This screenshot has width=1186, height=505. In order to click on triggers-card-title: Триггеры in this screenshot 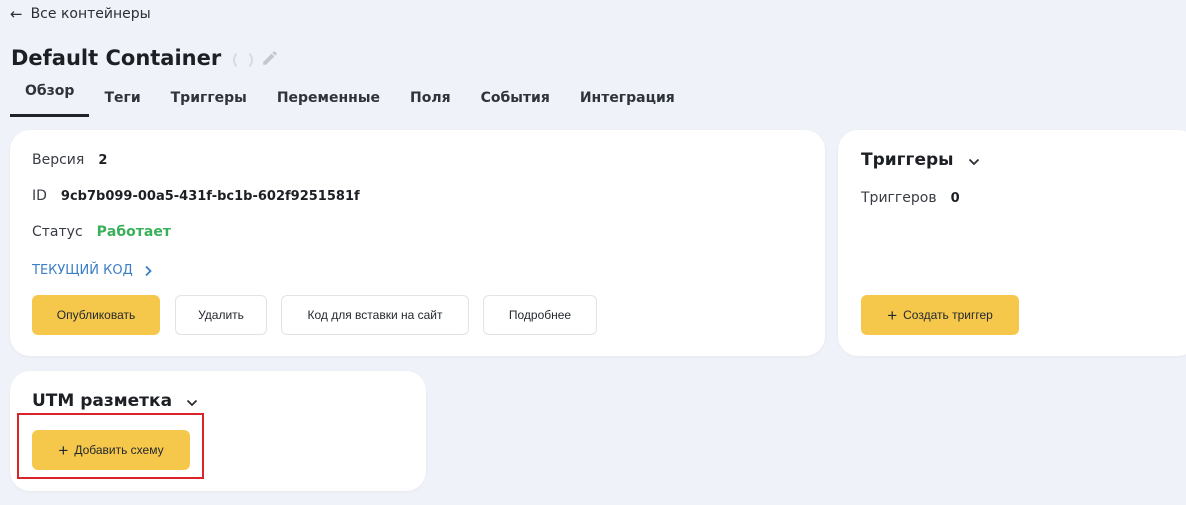, I will do `click(907, 160)`.